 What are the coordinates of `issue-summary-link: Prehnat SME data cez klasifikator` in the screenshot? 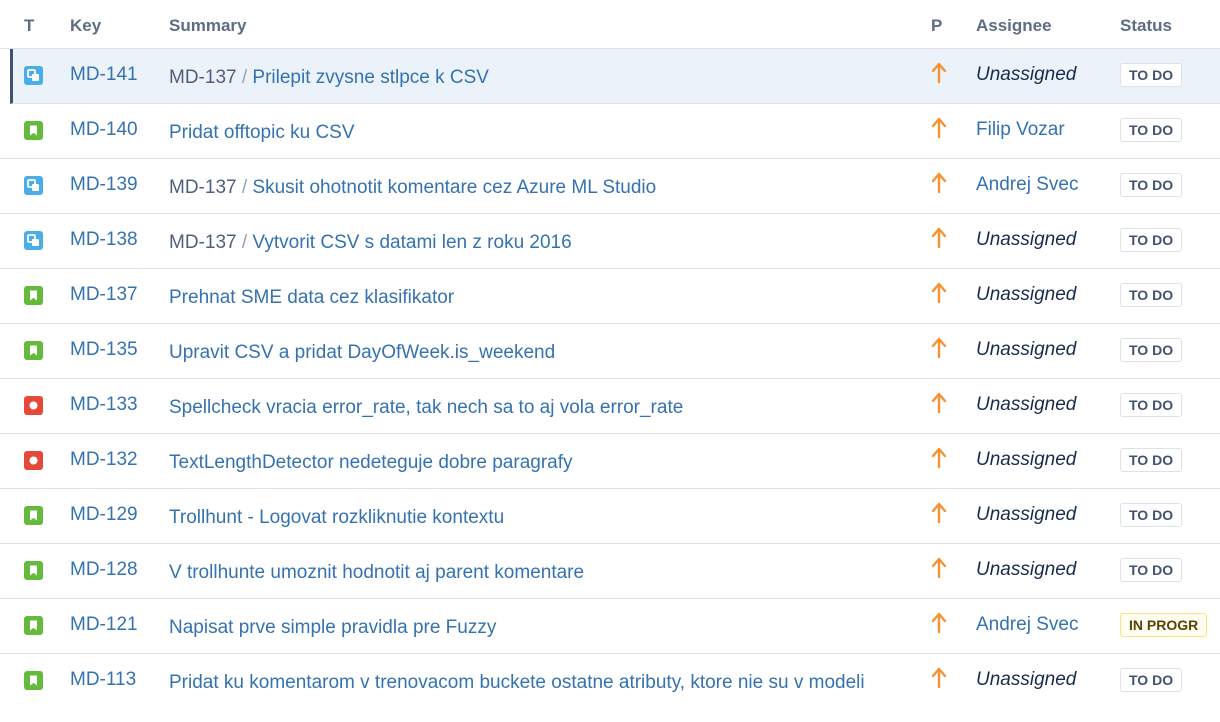 It's located at (311, 297).